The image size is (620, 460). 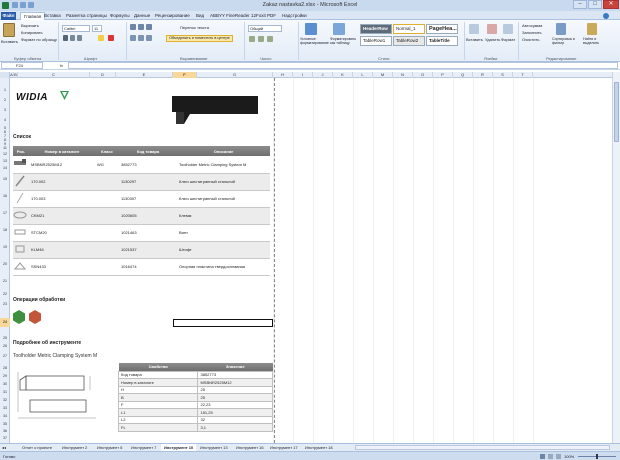 I want to click on row-header: 12, so click(x=5, y=154).